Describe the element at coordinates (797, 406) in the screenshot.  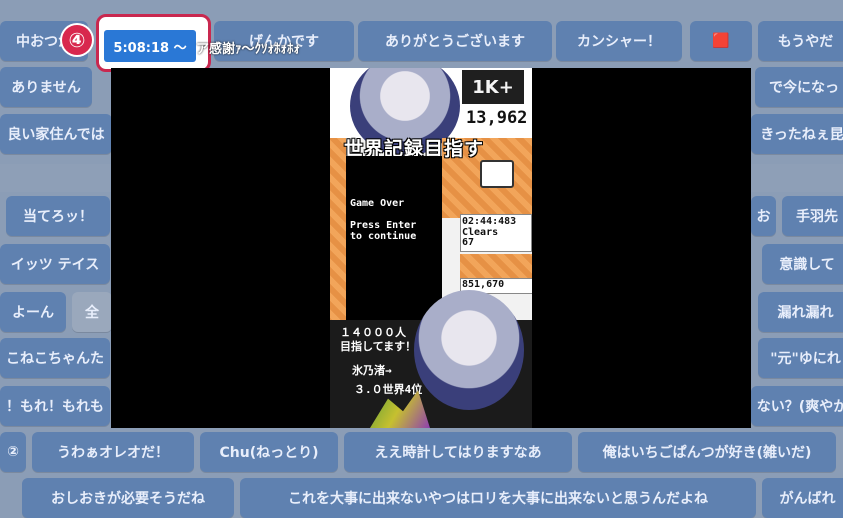
I see `sound-button-22: ない？(爽やか` at that location.